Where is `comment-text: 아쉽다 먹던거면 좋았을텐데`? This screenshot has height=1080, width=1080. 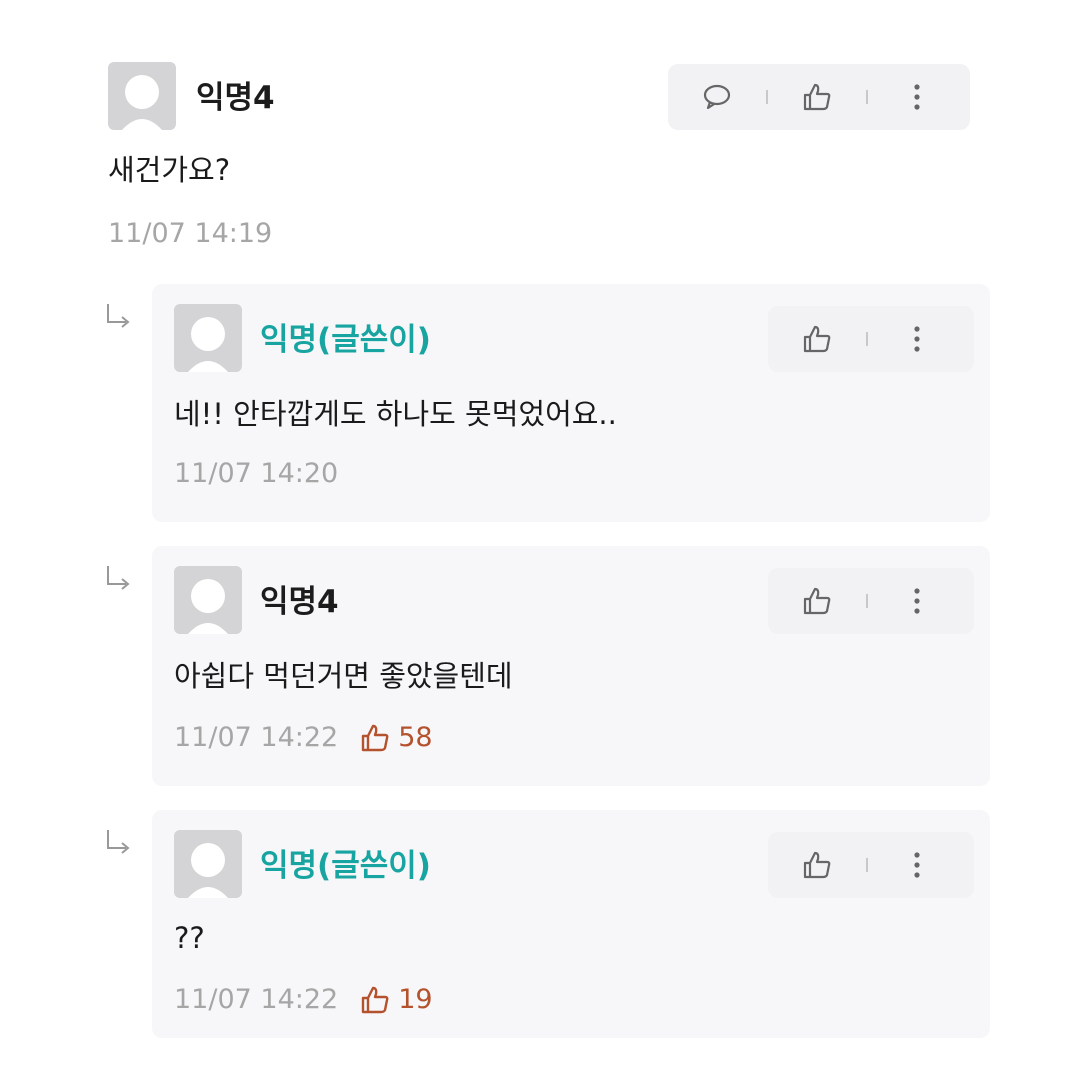 comment-text: 아쉽다 먹던거면 좋았을텐데 is located at coordinates (343, 676).